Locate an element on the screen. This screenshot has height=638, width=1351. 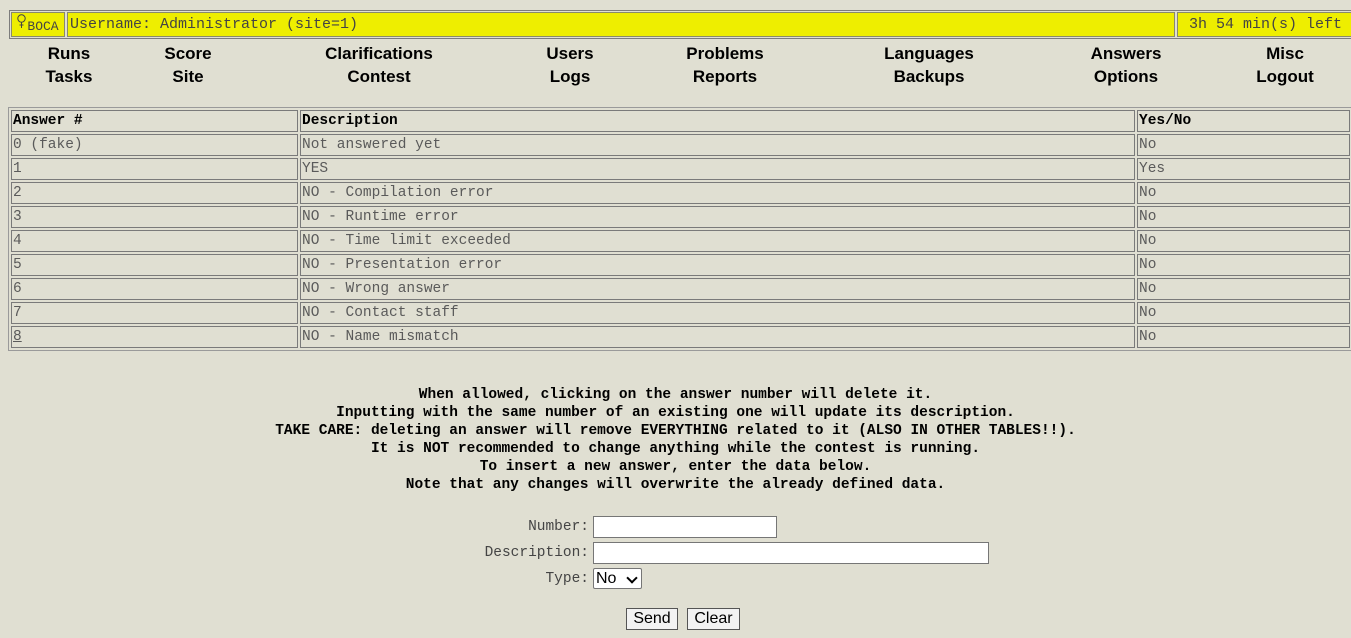
menu-misc: Misc is located at coordinates (1285, 53).